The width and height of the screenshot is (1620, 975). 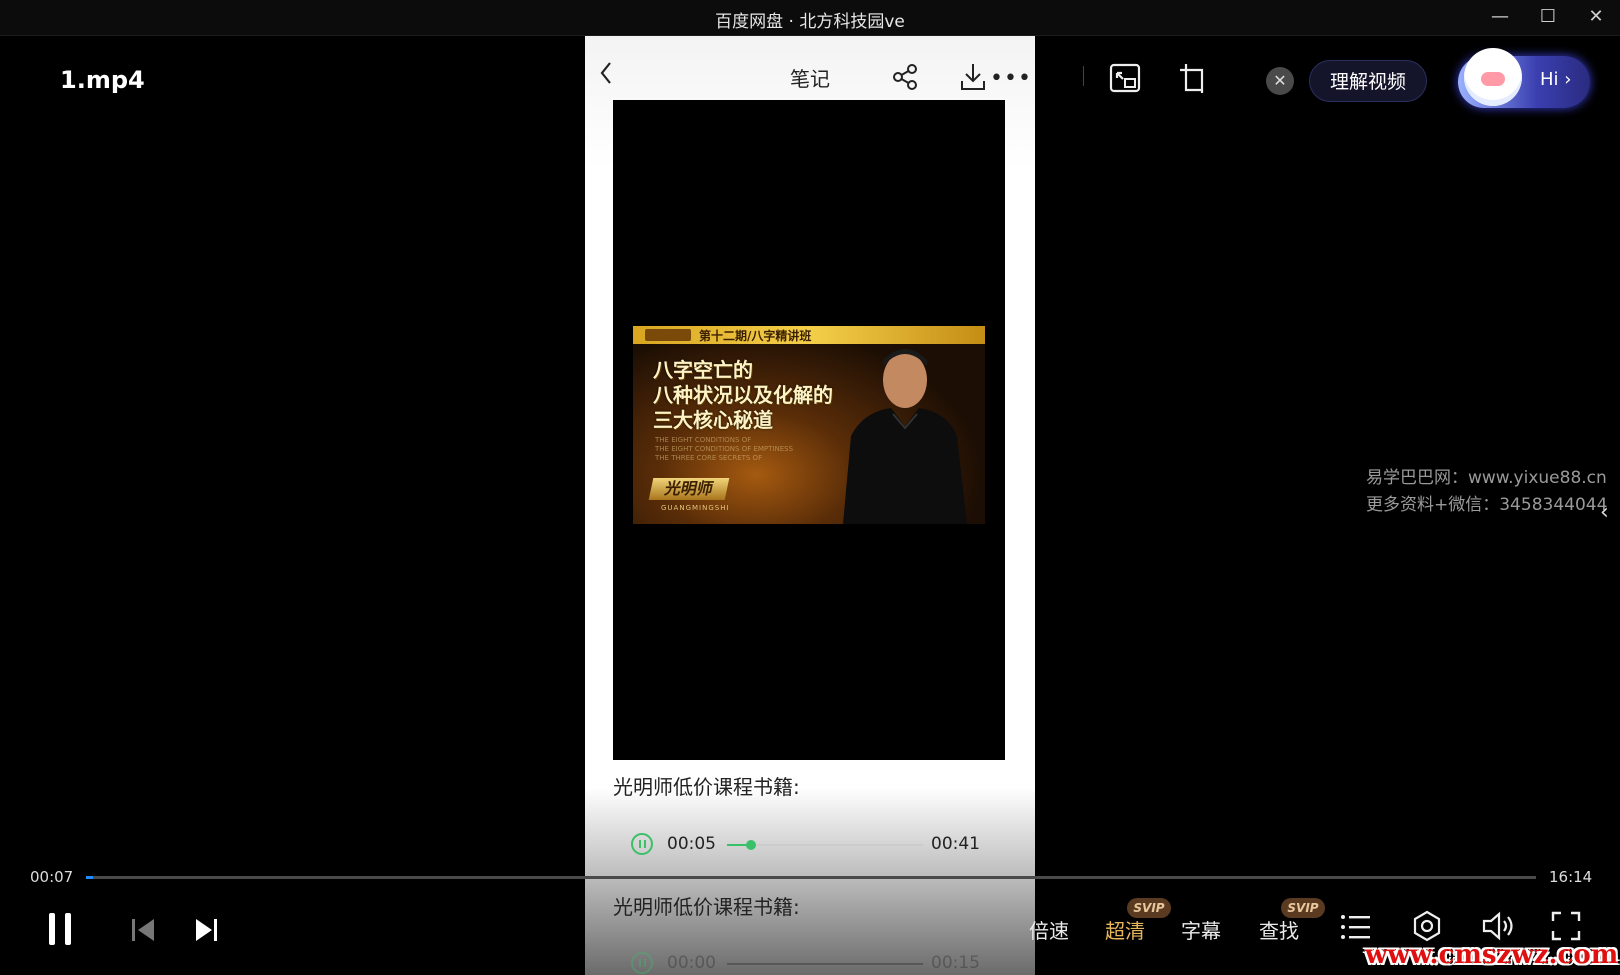 I want to click on watermark-line: 更多资料+微信：3458344044, so click(x=1487, y=505).